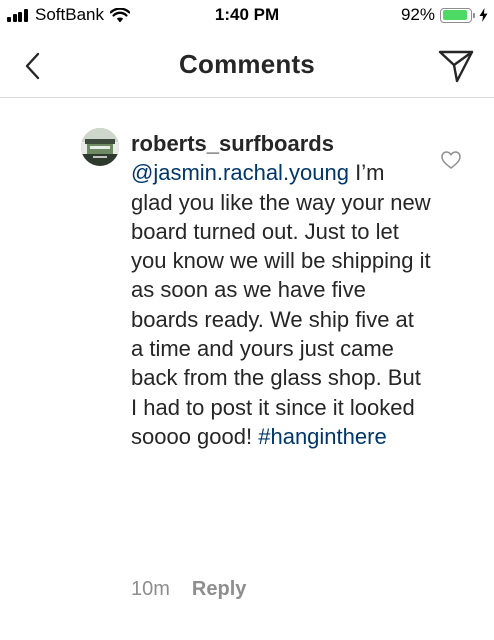  I want to click on comment-username: roberts_surfboards, so click(281, 143).